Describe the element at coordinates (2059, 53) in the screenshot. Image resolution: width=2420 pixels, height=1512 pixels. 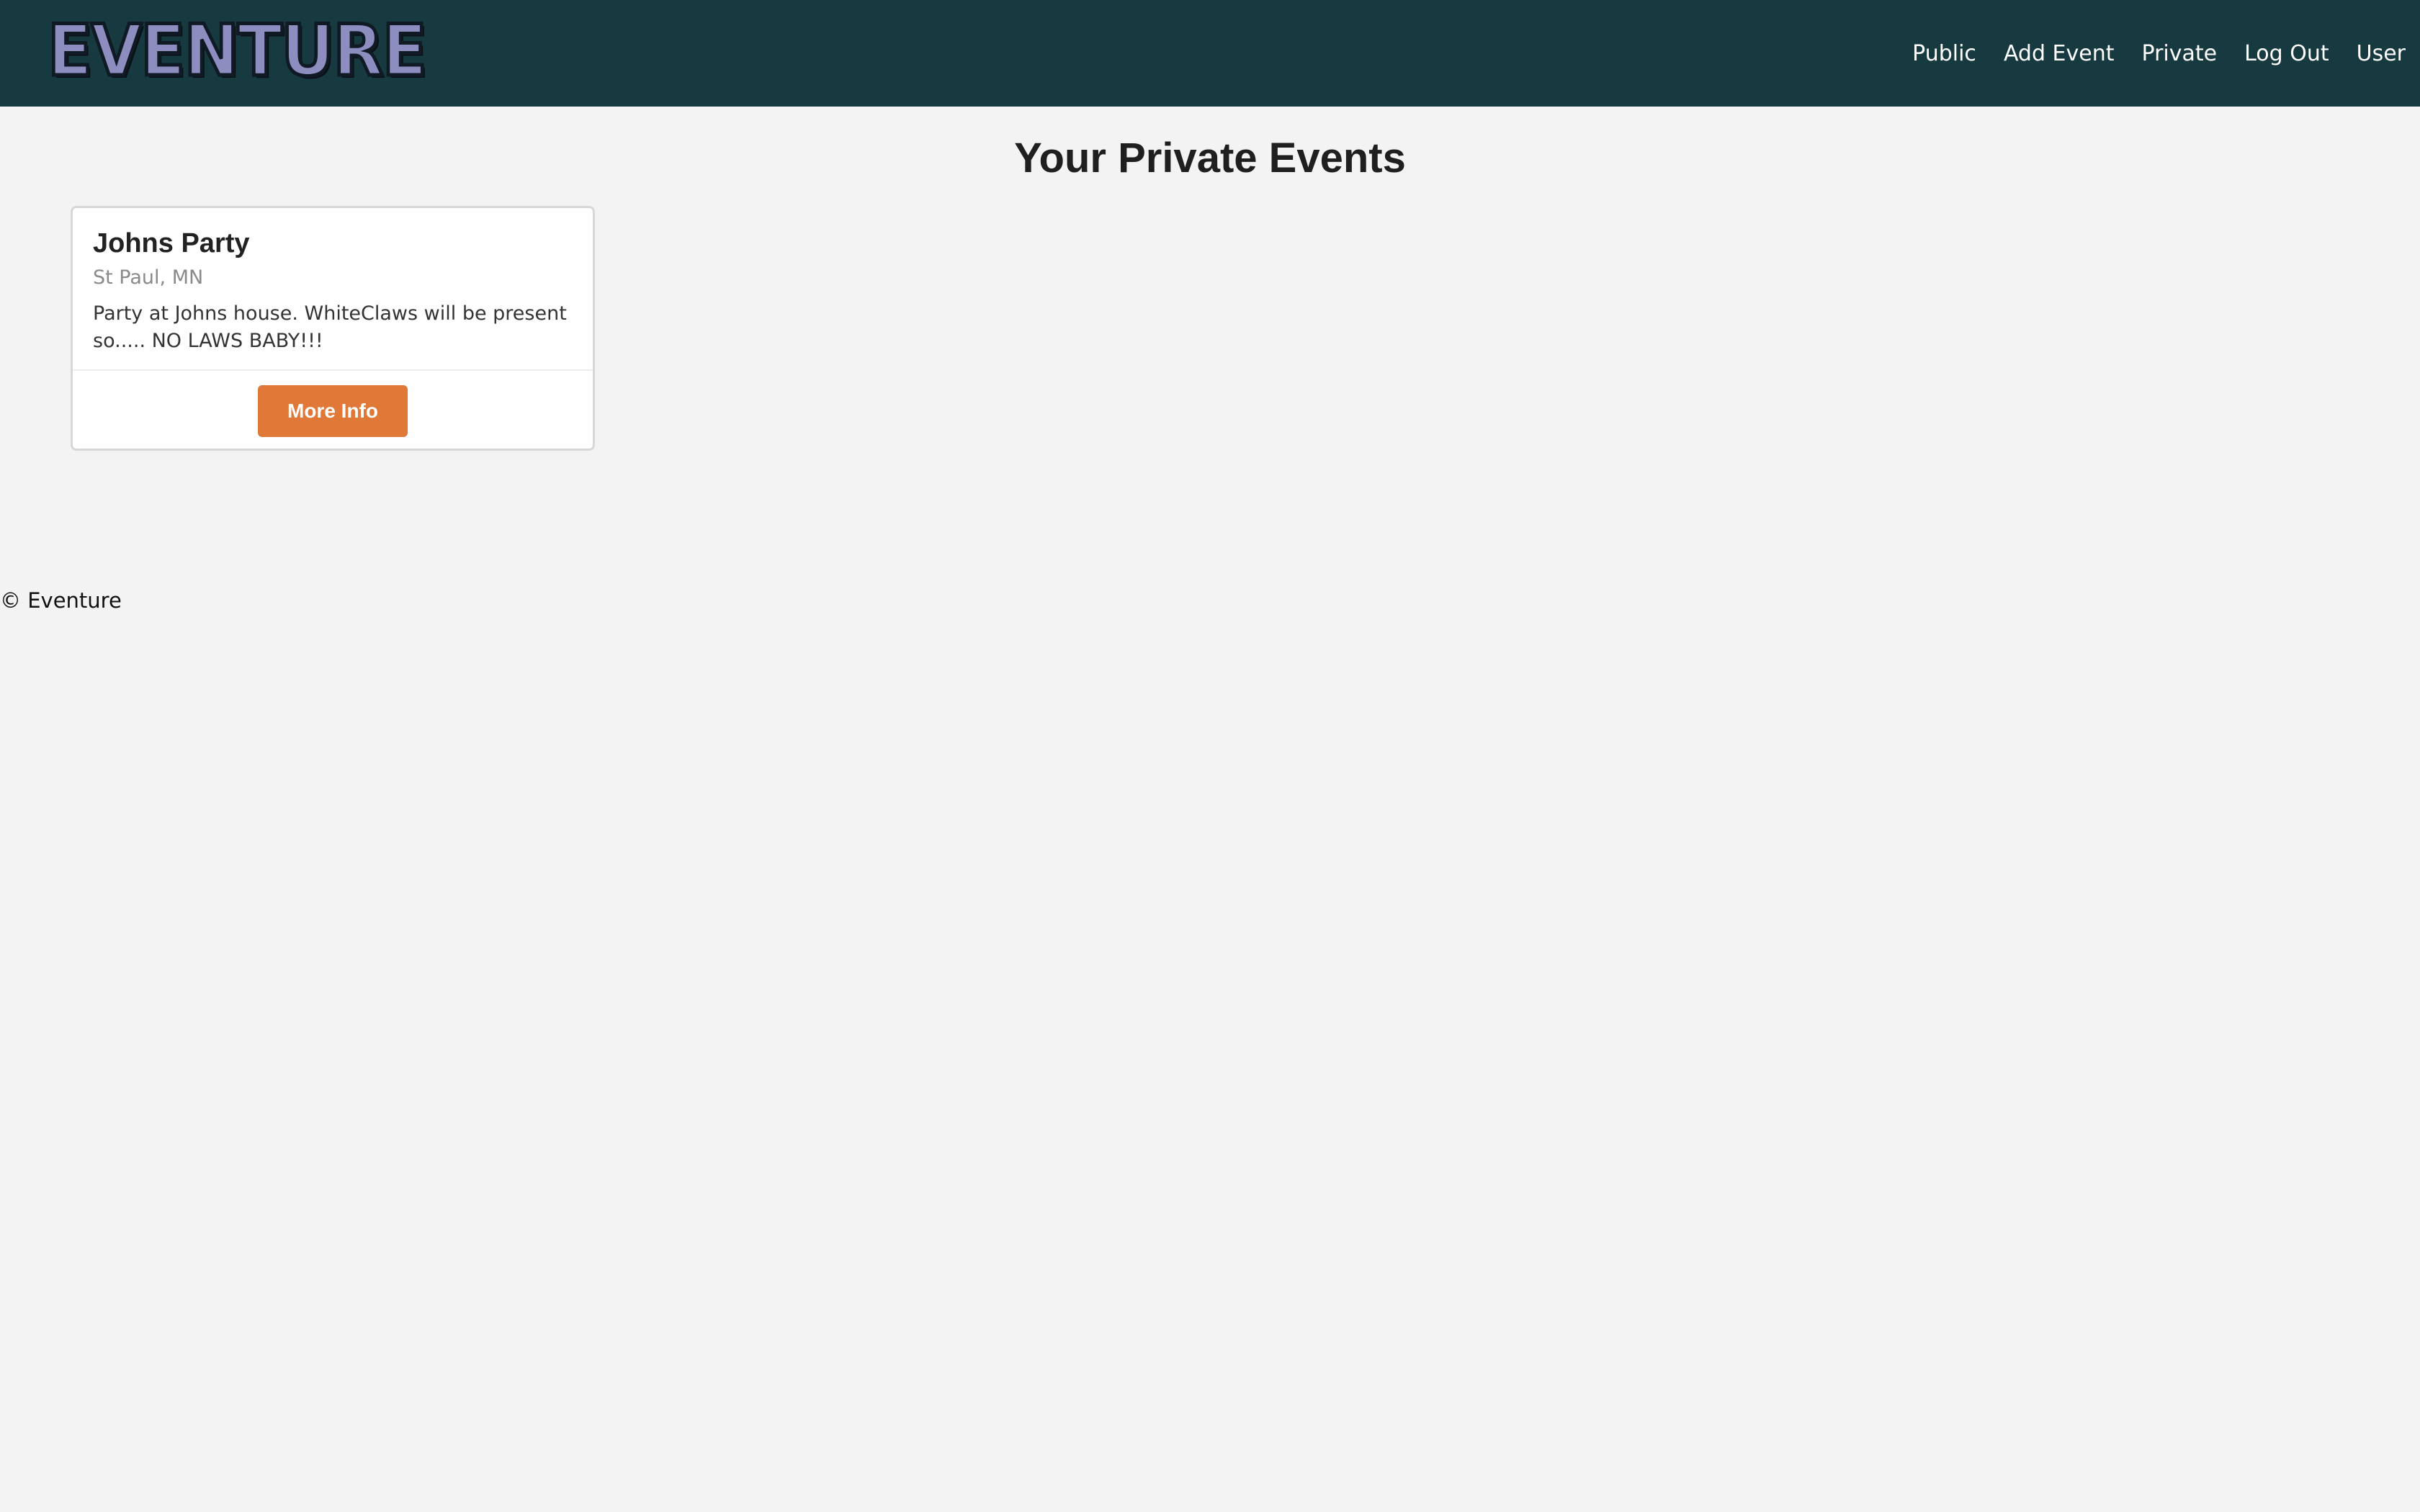
I see `nav-link-add-event: Add Event` at that location.